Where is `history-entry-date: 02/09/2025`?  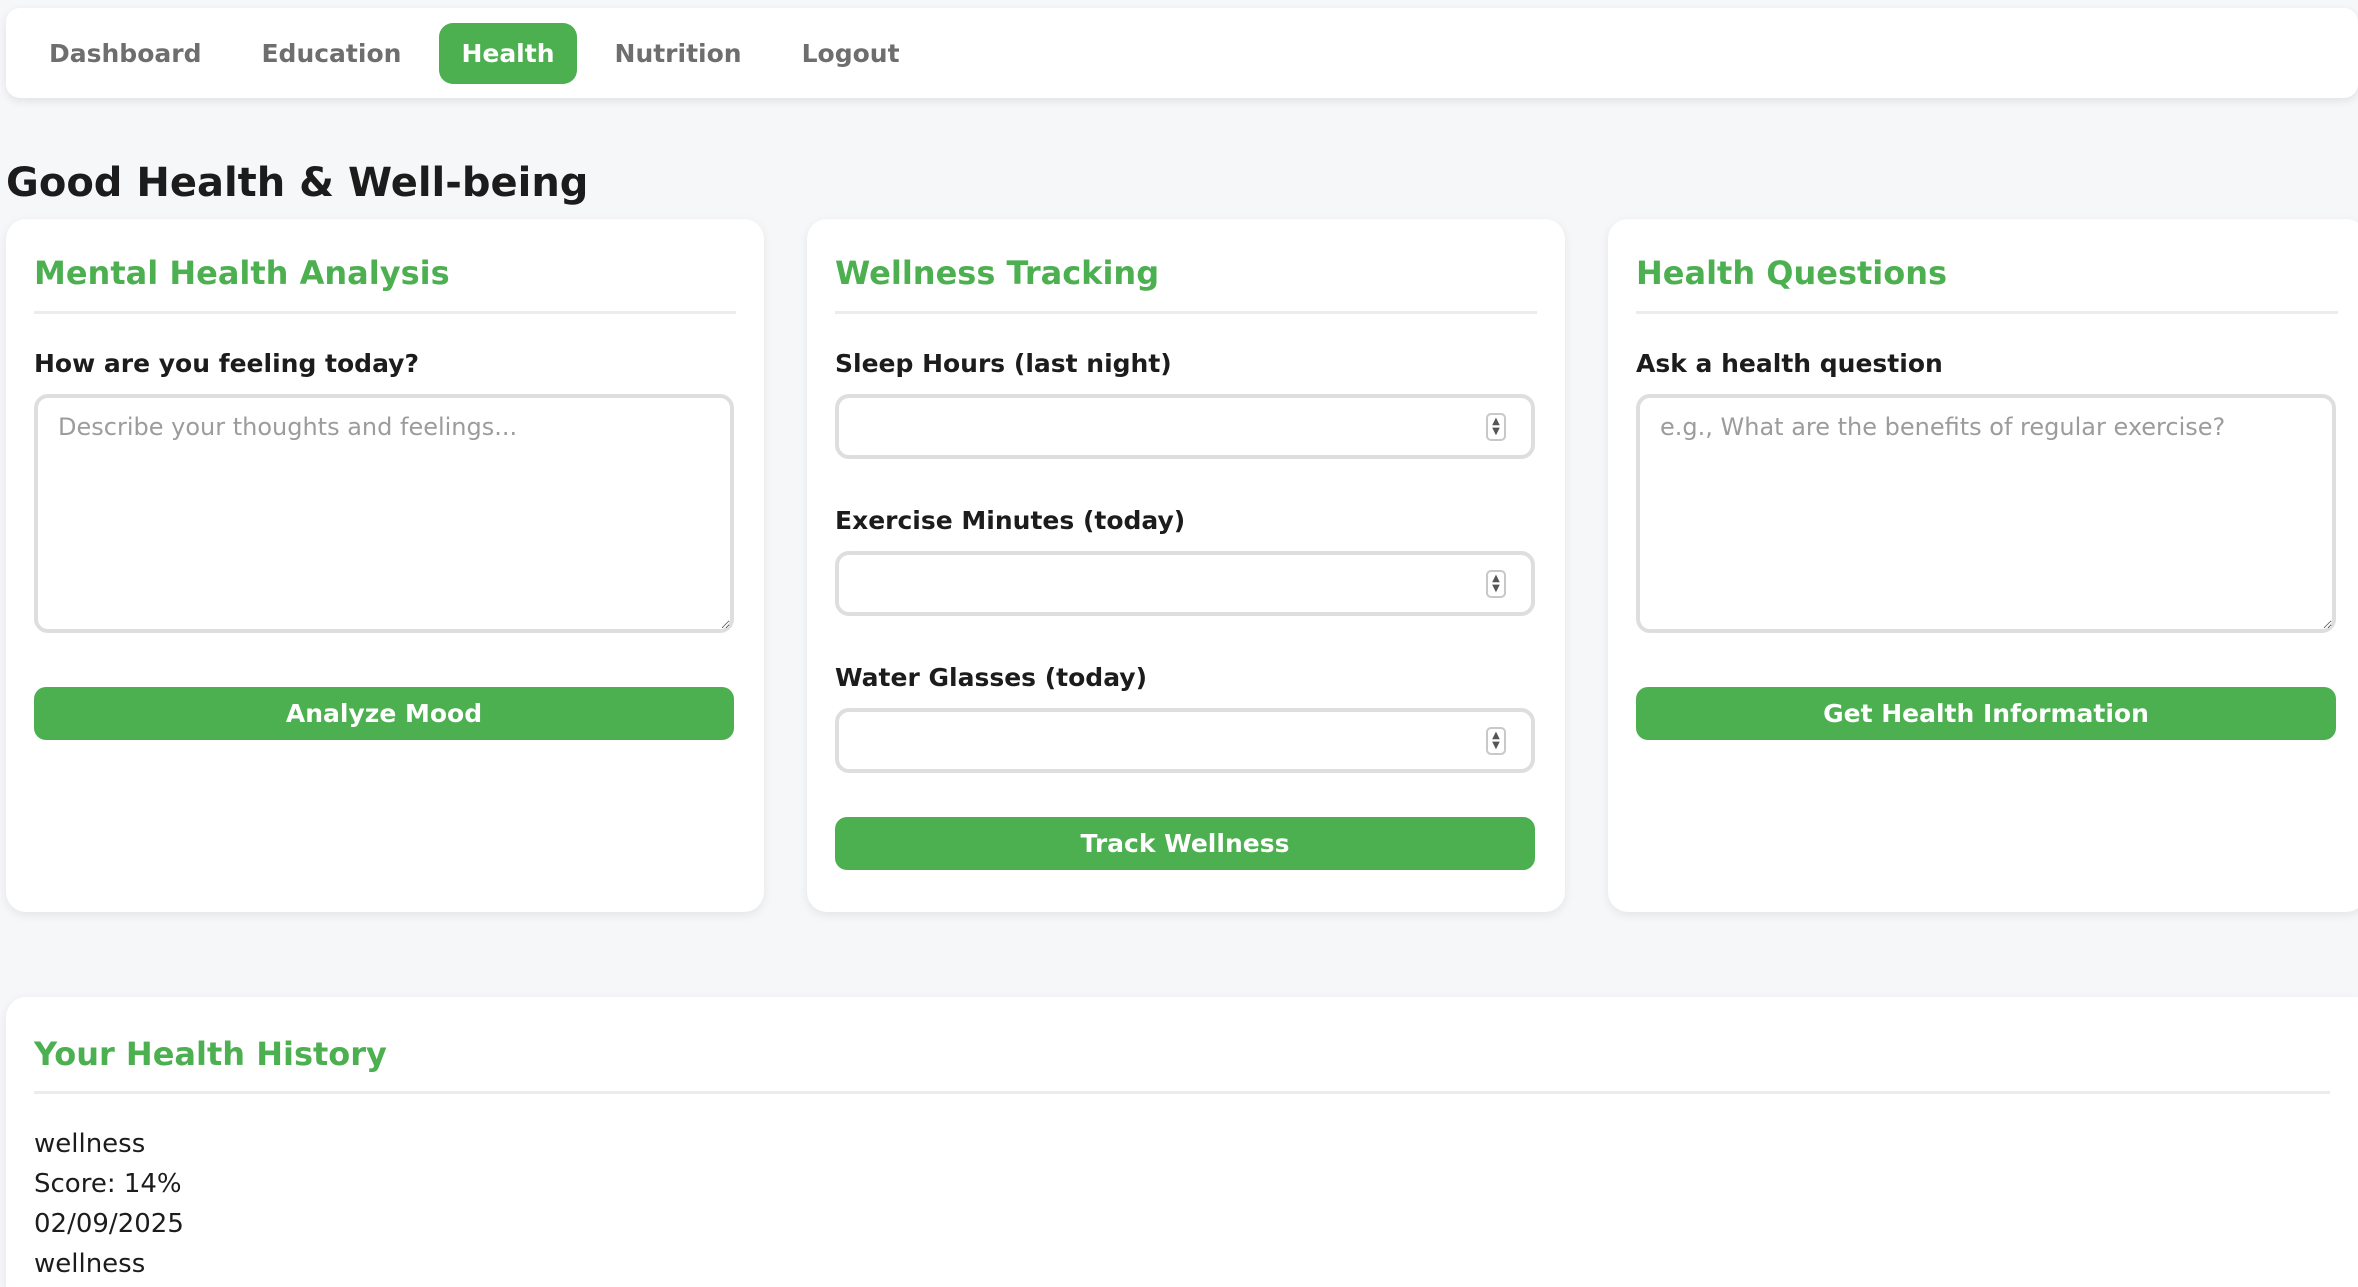 history-entry-date: 02/09/2025 is located at coordinates (109, 1224).